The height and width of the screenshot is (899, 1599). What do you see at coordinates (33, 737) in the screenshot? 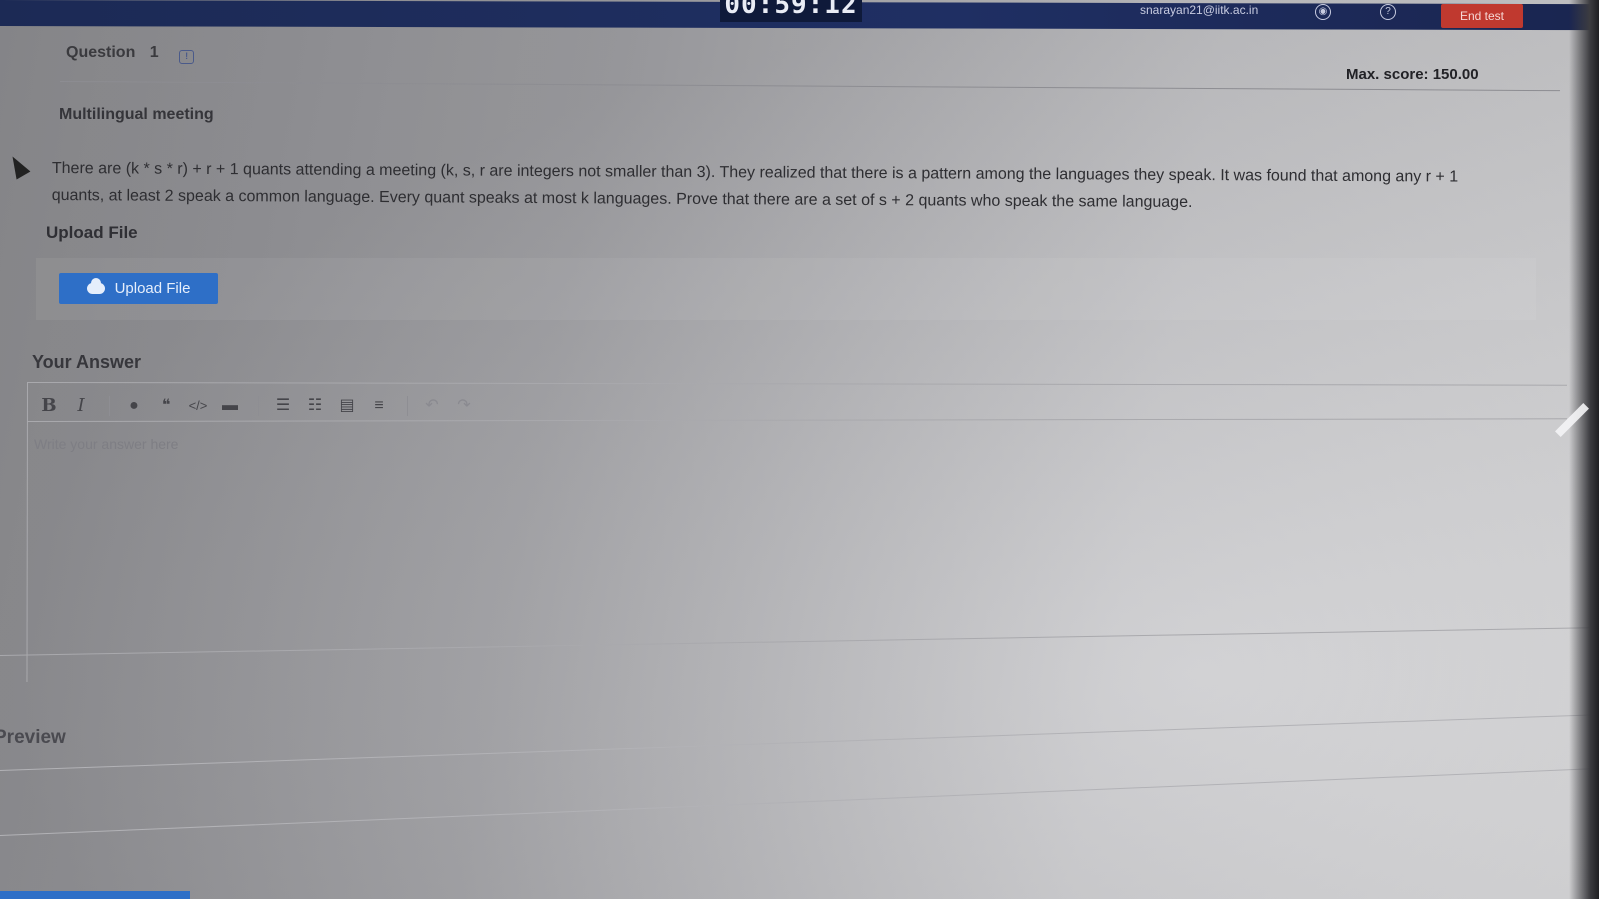
I see `preview-label: Preview` at bounding box center [33, 737].